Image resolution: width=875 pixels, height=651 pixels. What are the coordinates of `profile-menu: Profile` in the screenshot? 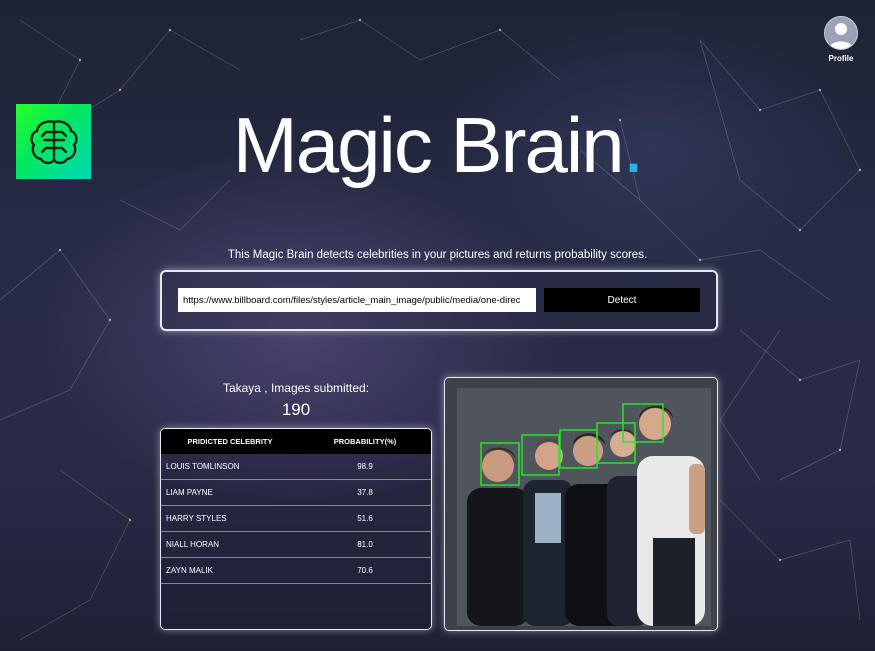 It's located at (841, 39).